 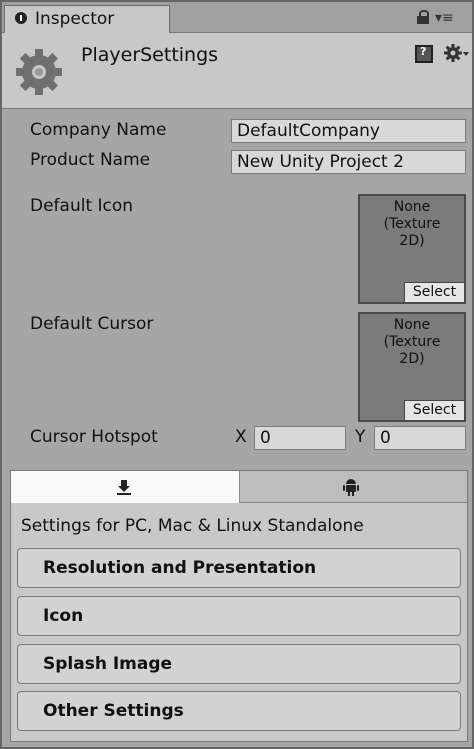 What do you see at coordinates (108, 664) in the screenshot?
I see `section-label: Splash Image` at bounding box center [108, 664].